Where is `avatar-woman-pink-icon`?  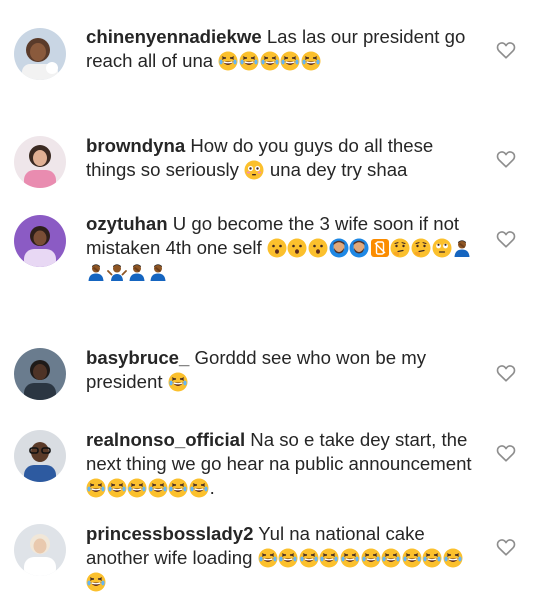 avatar-woman-pink-icon is located at coordinates (40, 162).